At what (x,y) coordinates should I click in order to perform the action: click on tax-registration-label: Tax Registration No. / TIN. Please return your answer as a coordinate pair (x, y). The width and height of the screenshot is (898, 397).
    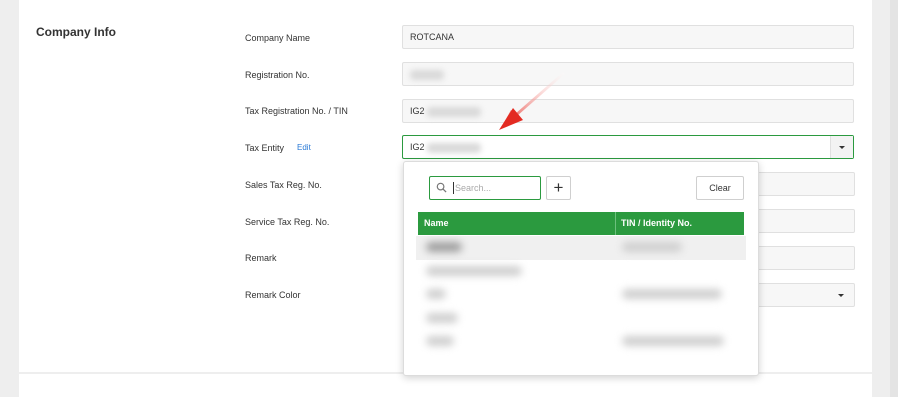
    Looking at the image, I should click on (296, 111).